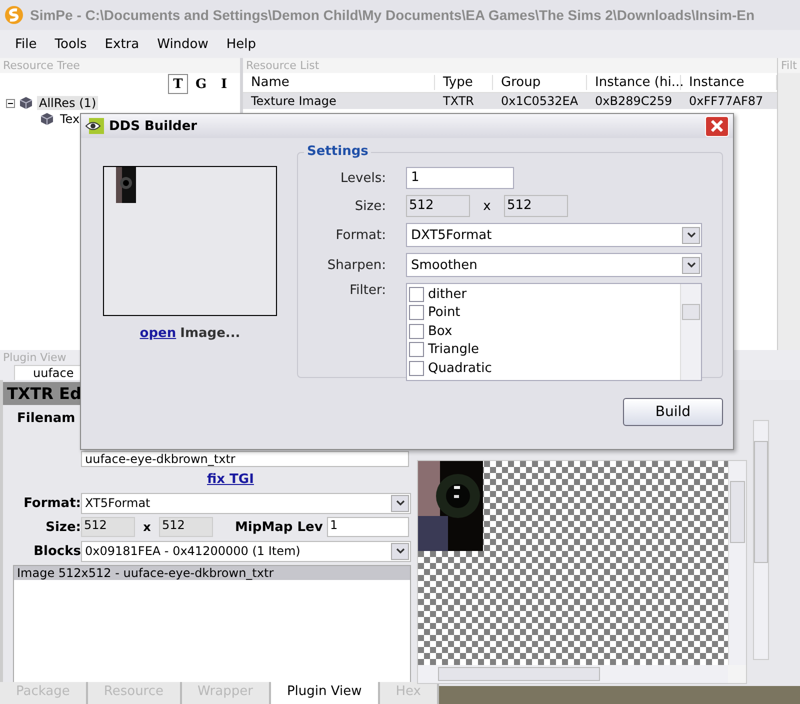 This screenshot has height=704, width=800. Describe the element at coordinates (183, 44) in the screenshot. I see `menu-item: Window` at that location.